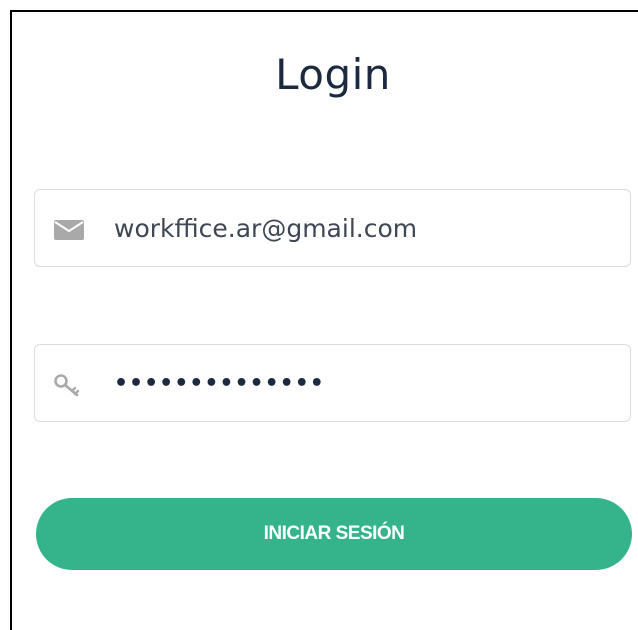  Describe the element at coordinates (334, 534) in the screenshot. I see `login-button: INICIAR SESIÓN` at that location.